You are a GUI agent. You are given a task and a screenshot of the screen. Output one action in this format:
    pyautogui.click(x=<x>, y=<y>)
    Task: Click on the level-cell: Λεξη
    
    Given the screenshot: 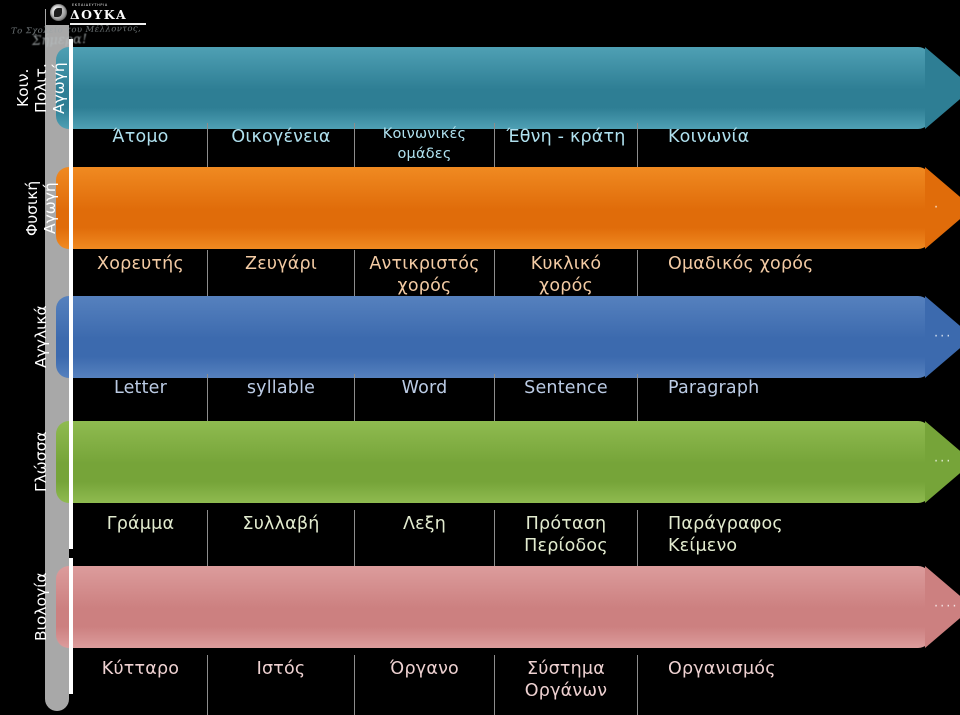 What is the action you would take?
    pyautogui.click(x=425, y=541)
    